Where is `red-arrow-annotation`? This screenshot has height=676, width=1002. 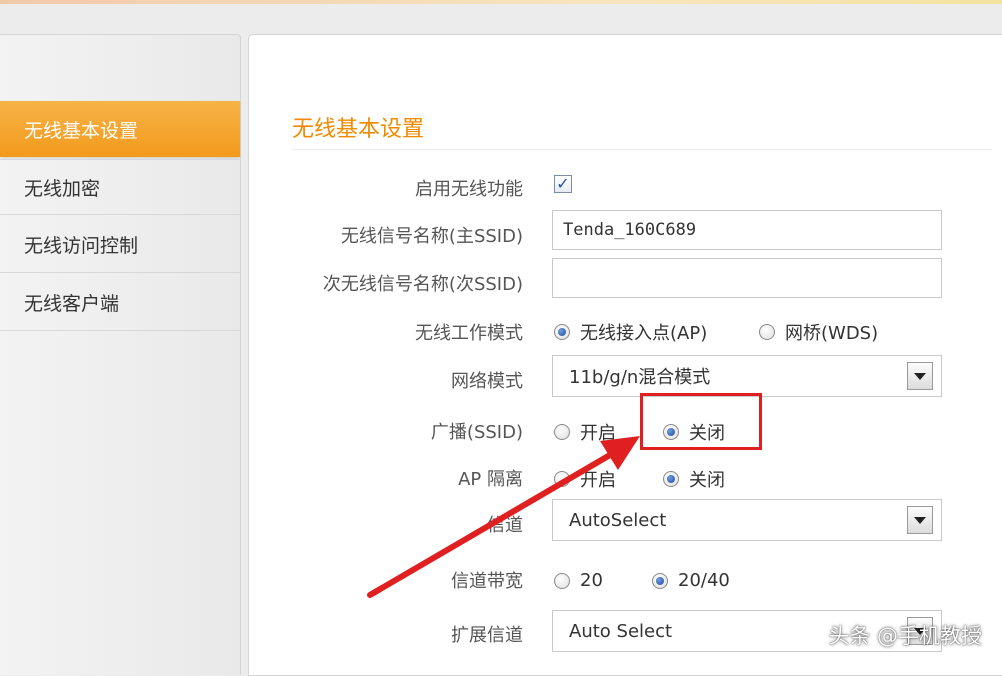 red-arrow-annotation is located at coordinates (503, 517).